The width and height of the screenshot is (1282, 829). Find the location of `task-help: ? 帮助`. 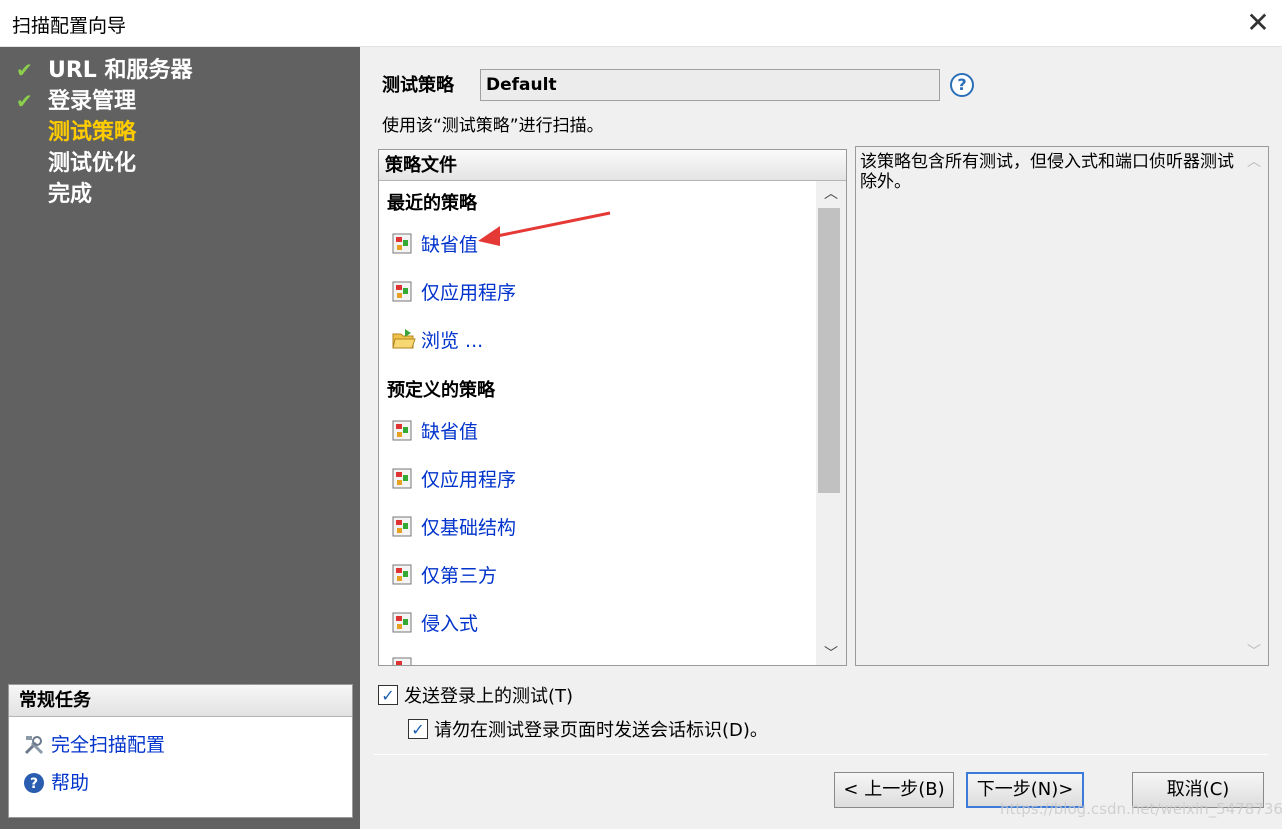

task-help: ? 帮助 is located at coordinates (55, 783).